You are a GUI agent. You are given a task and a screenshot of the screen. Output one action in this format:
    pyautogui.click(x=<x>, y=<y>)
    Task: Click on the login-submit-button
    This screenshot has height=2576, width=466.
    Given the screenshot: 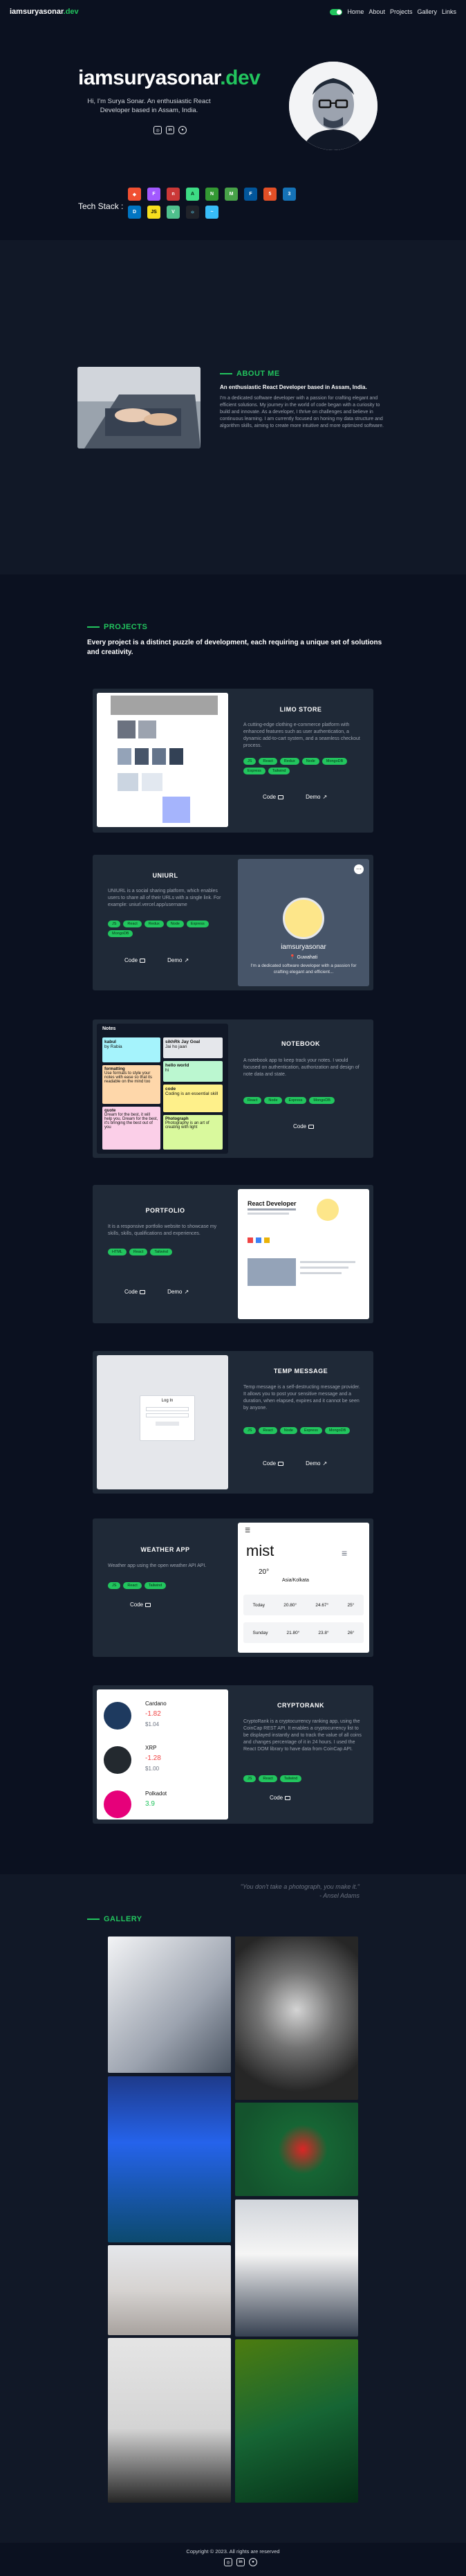 What is the action you would take?
    pyautogui.click(x=167, y=1424)
    